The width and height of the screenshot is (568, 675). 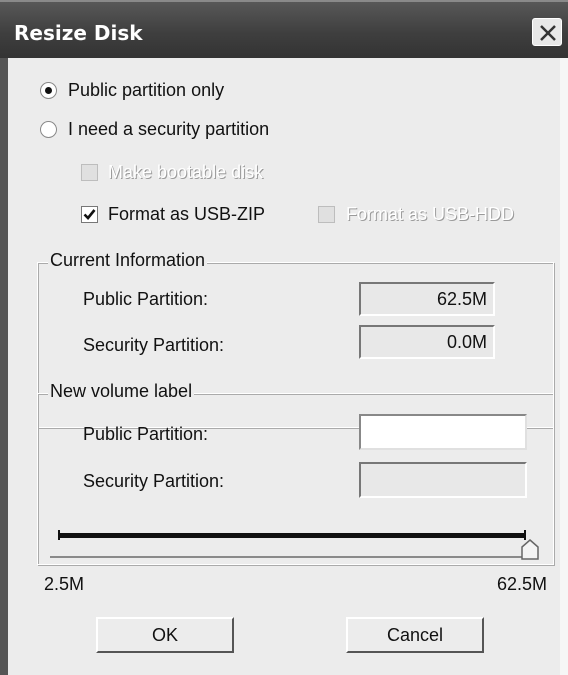 I want to click on bootable-label: Make bootable disk, so click(x=186, y=172).